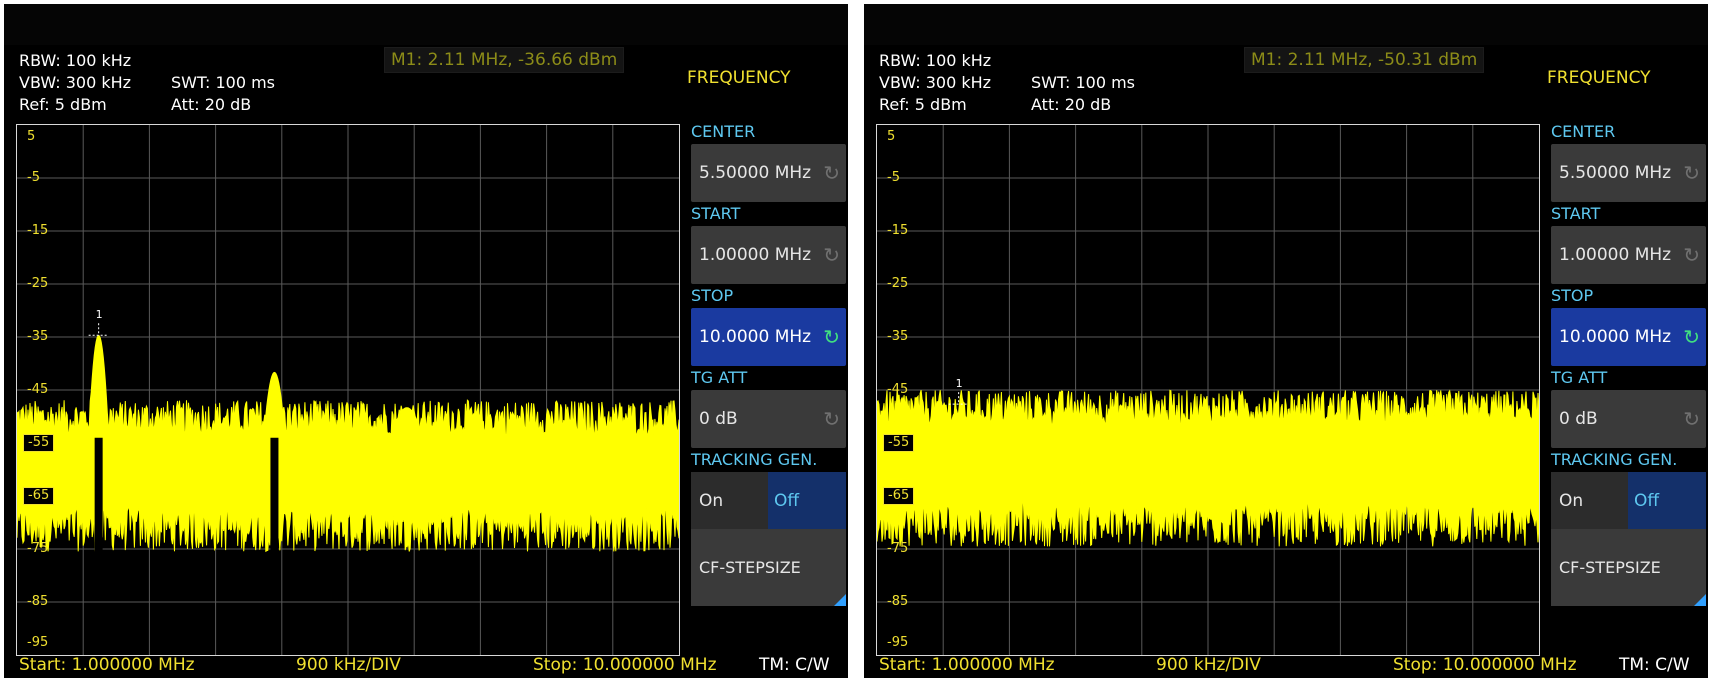 This screenshot has width=1710, height=683. What do you see at coordinates (1364, 60) in the screenshot?
I see `marker-readout: M1: 2.11 MHz, -50.31 dBm` at bounding box center [1364, 60].